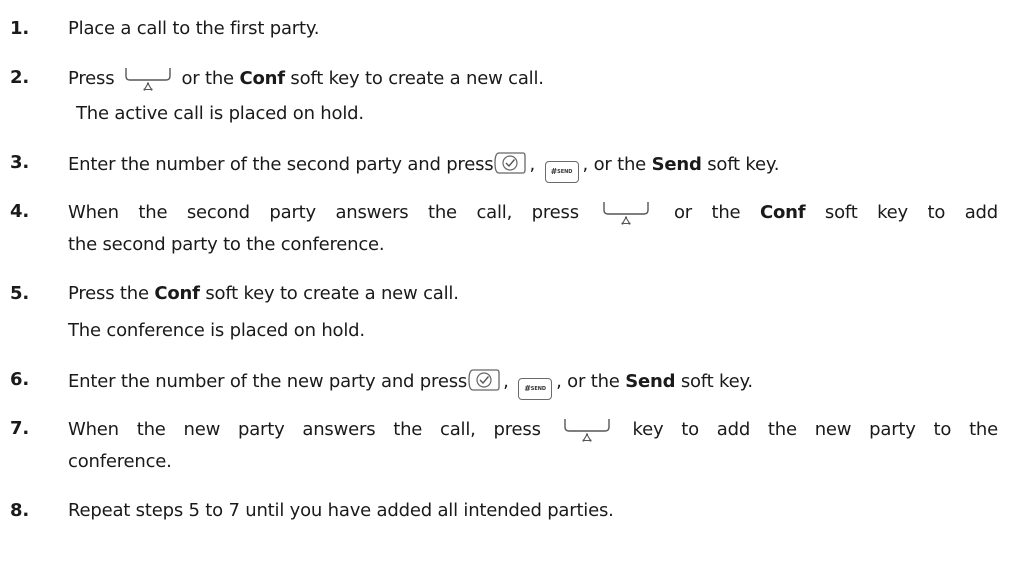 This screenshot has height=572, width=1020. Describe the element at coordinates (332, 293) in the screenshot. I see `step-5-post: soft key to create a new call.` at that location.